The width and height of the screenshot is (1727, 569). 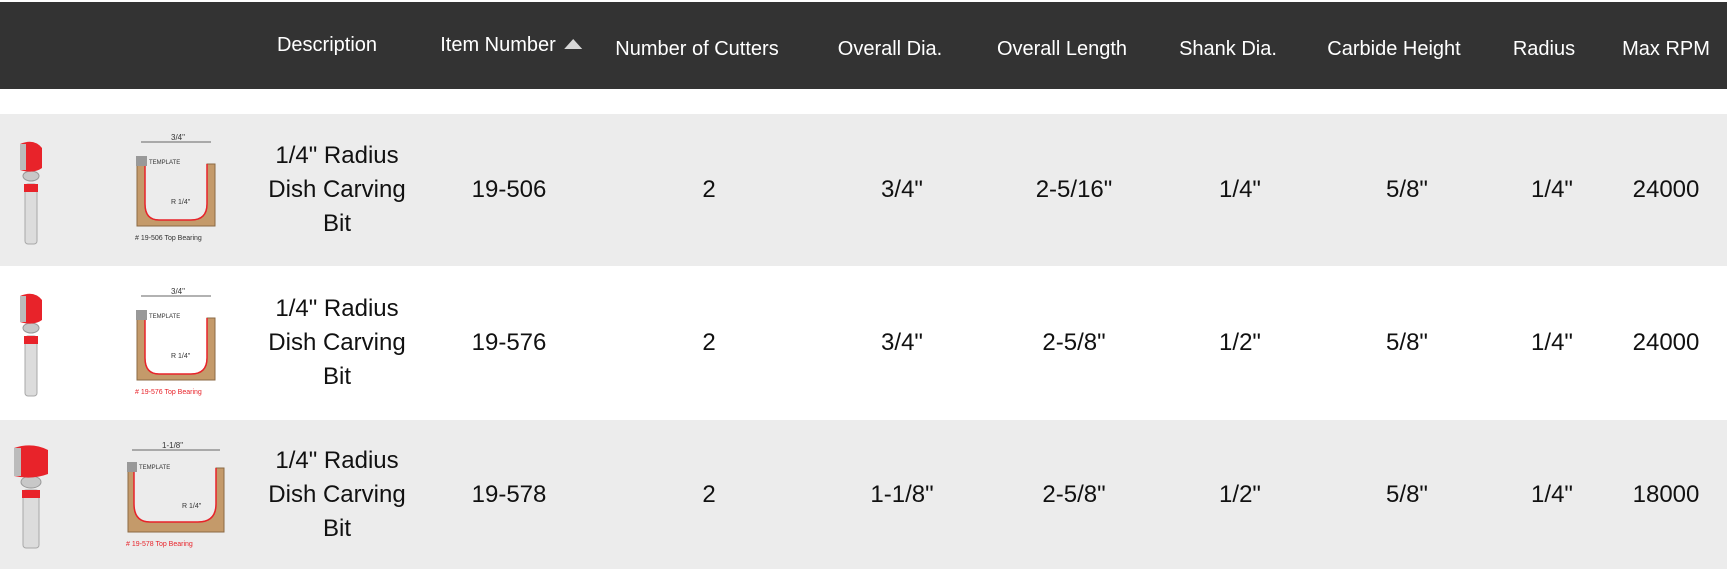 I want to click on column-header-radius: Radius, so click(x=1544, y=49).